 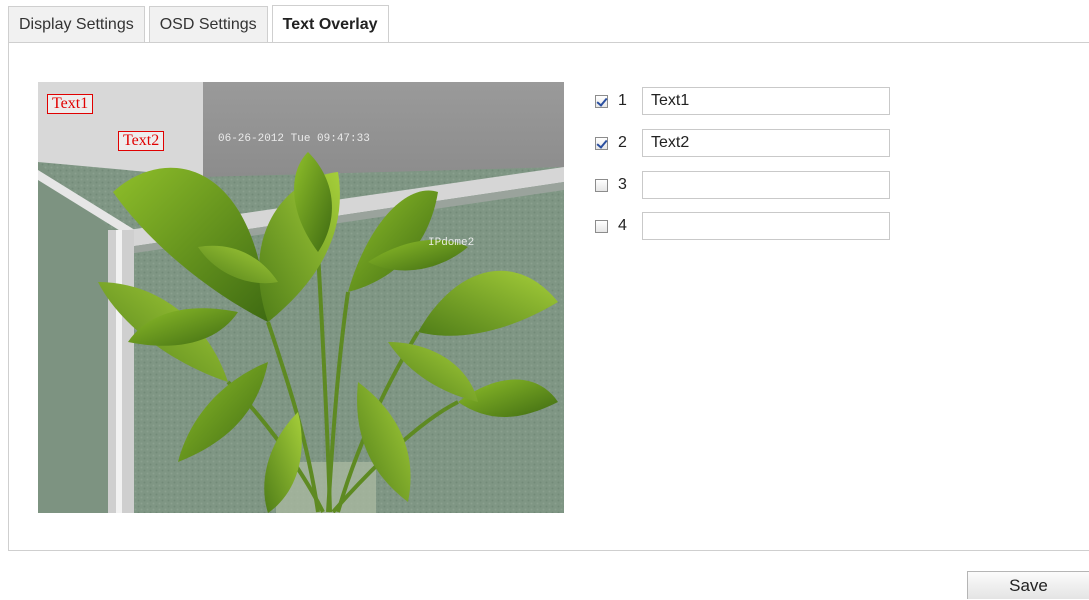 What do you see at coordinates (601, 143) in the screenshot?
I see `text-2-checkbox` at bounding box center [601, 143].